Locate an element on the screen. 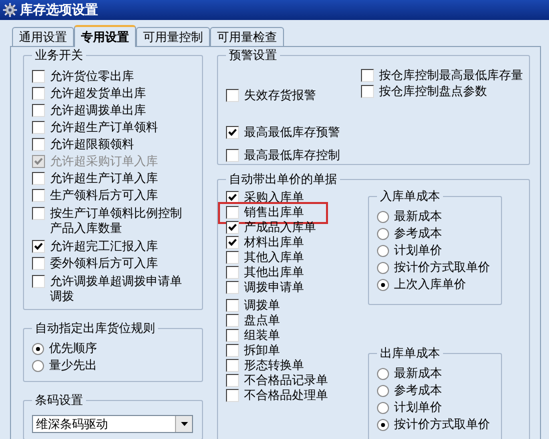 Image resolution: width=549 pixels, height=439 pixels. tab: 专用设置 is located at coordinates (105, 36).